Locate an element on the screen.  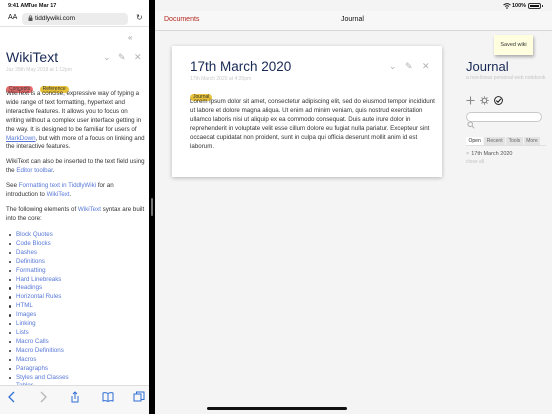
elements-text-a: The following elements of is located at coordinates (42, 209).